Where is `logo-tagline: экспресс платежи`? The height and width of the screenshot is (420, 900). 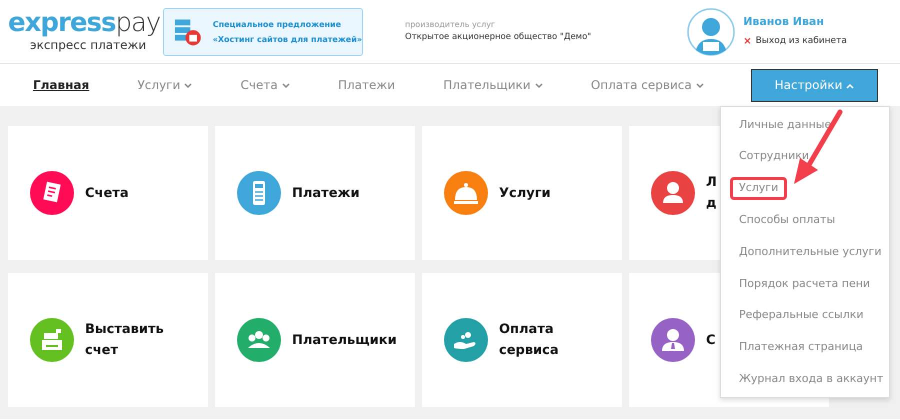 logo-tagline: экспресс платежи is located at coordinates (89, 45).